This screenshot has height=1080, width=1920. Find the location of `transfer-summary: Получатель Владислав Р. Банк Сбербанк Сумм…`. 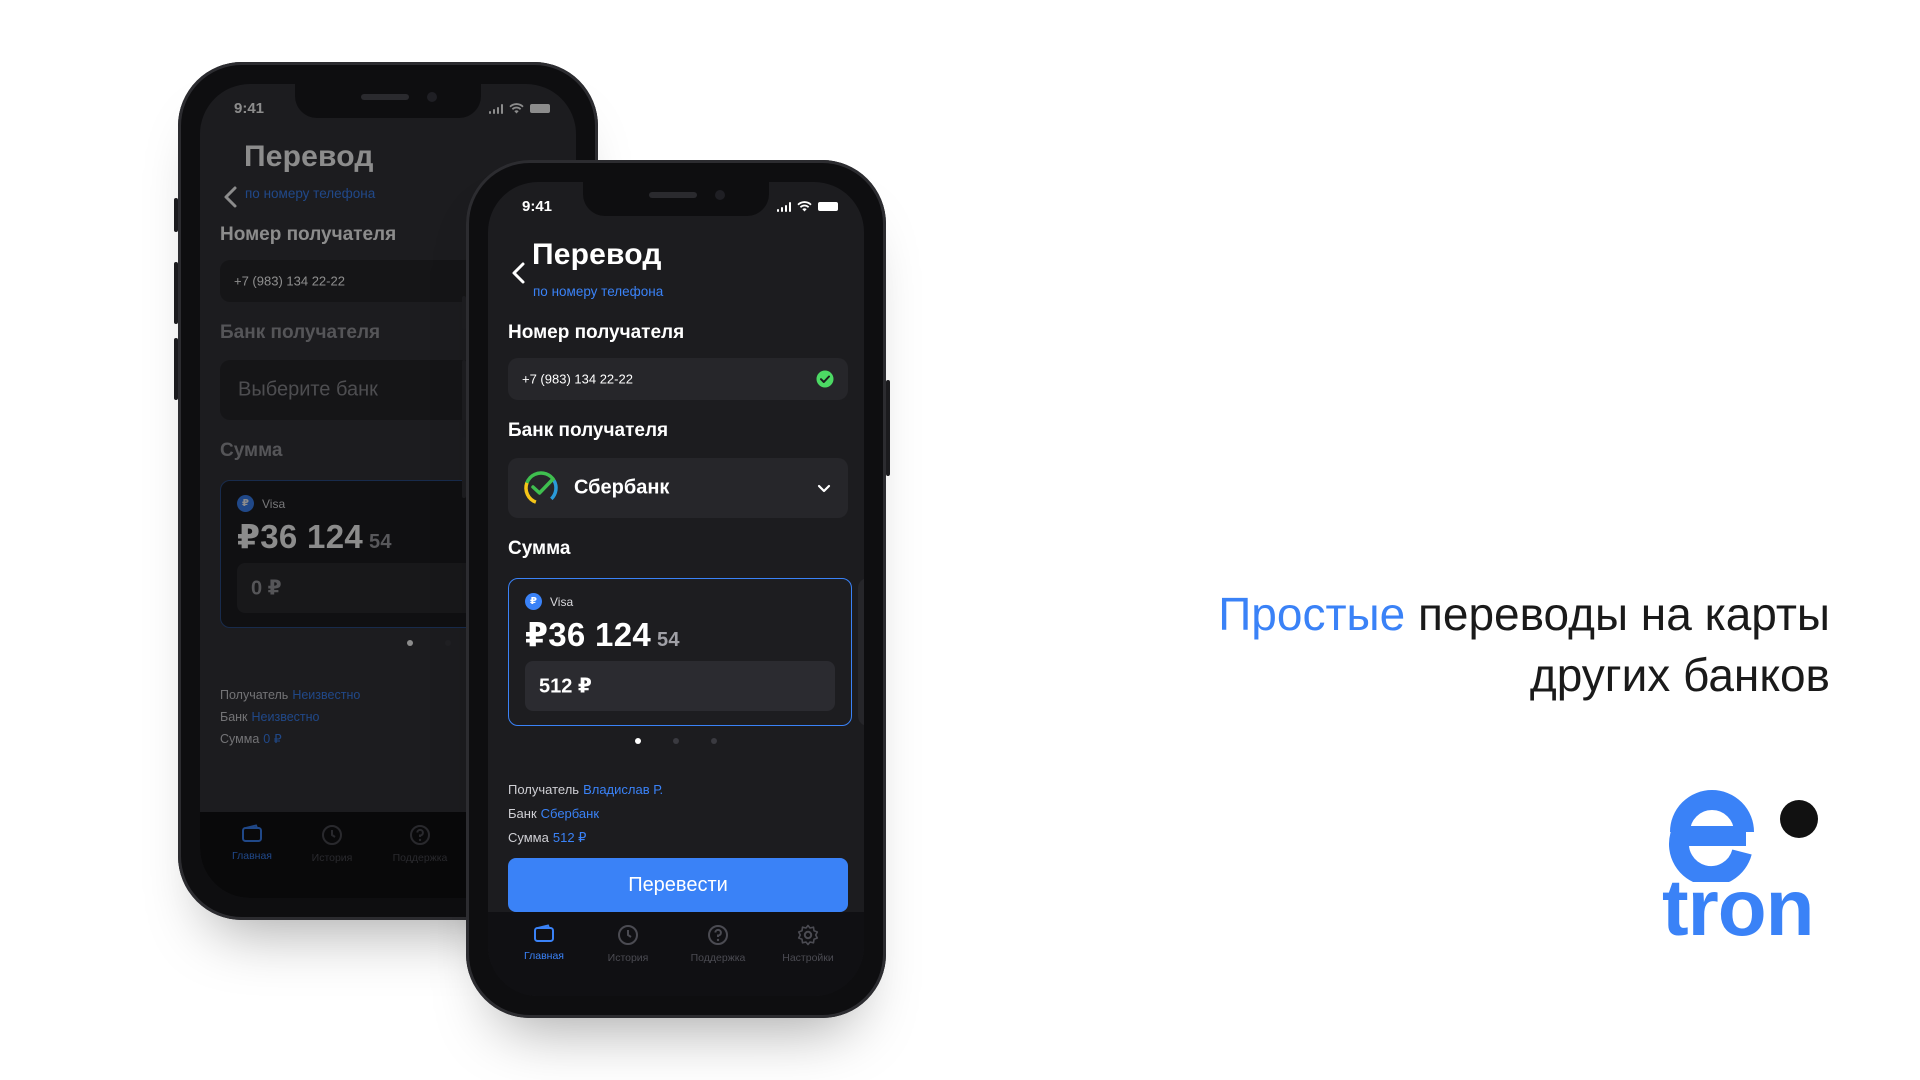

transfer-summary: Получатель Владислав Р. Банк Сбербанк Сумм… is located at coordinates (585, 814).